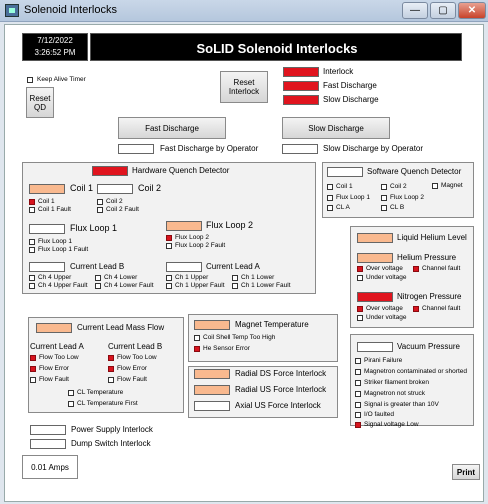  What do you see at coordinates (33, 358) in the screenshot?
I see `cla-flow-too-low-checkbox` at bounding box center [33, 358].